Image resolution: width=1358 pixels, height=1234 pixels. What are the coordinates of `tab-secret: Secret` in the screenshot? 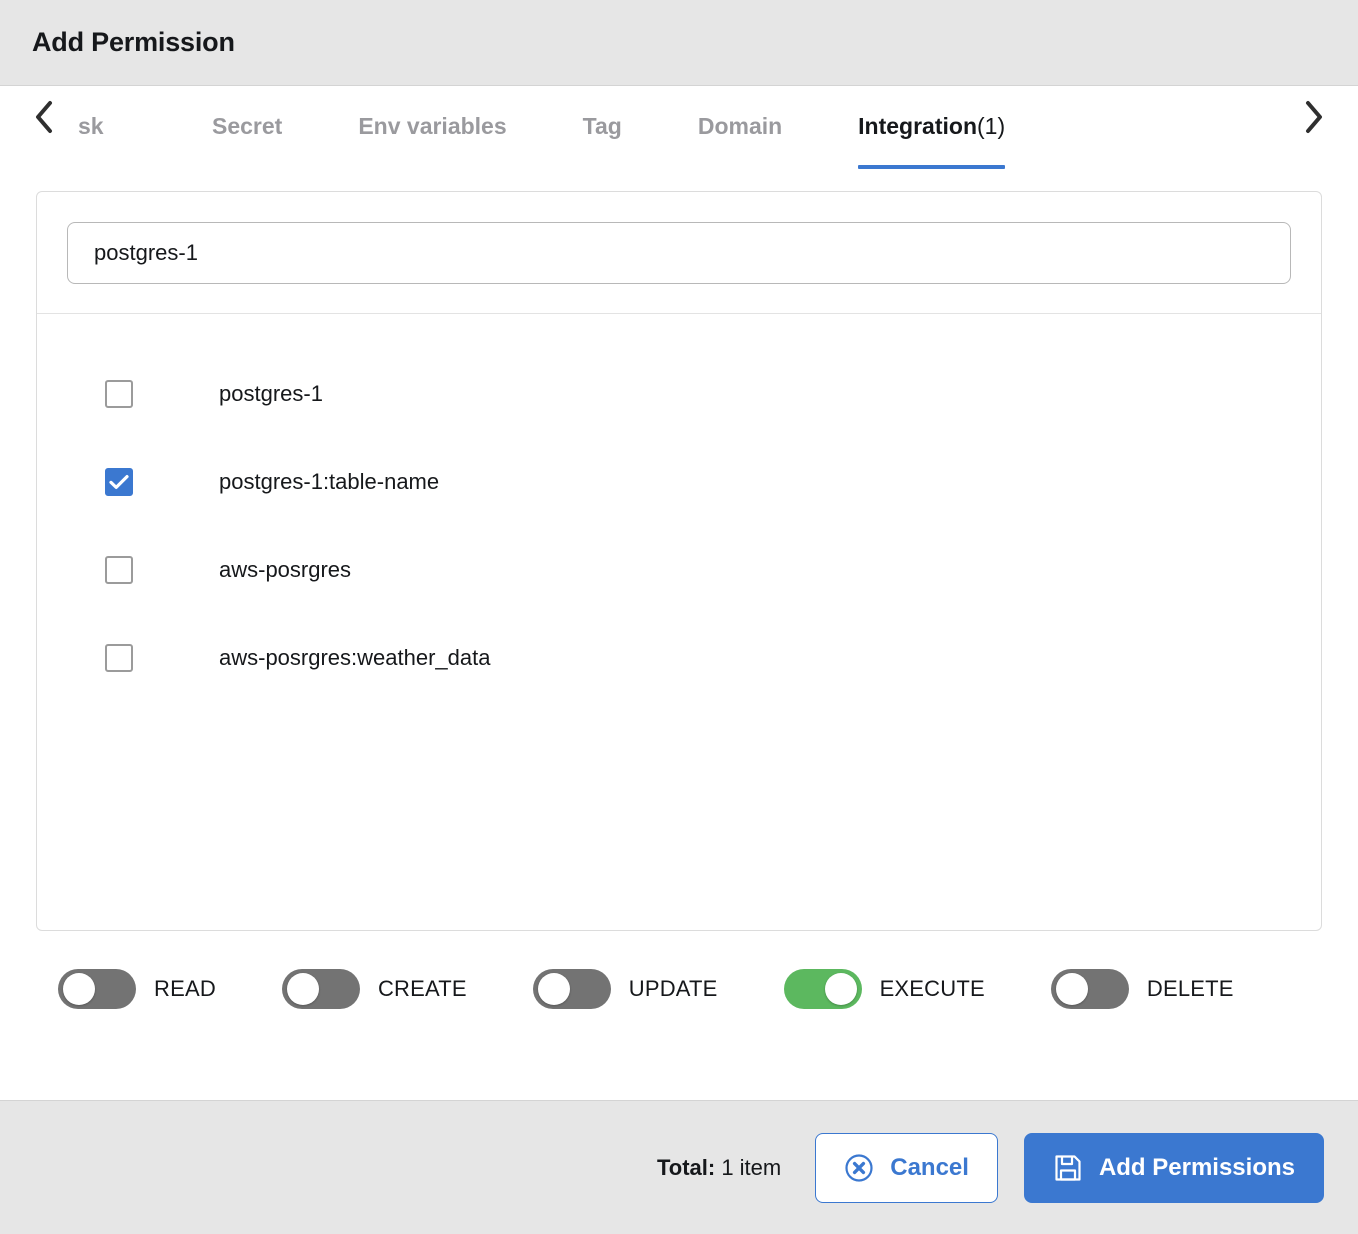 It's located at (247, 126).